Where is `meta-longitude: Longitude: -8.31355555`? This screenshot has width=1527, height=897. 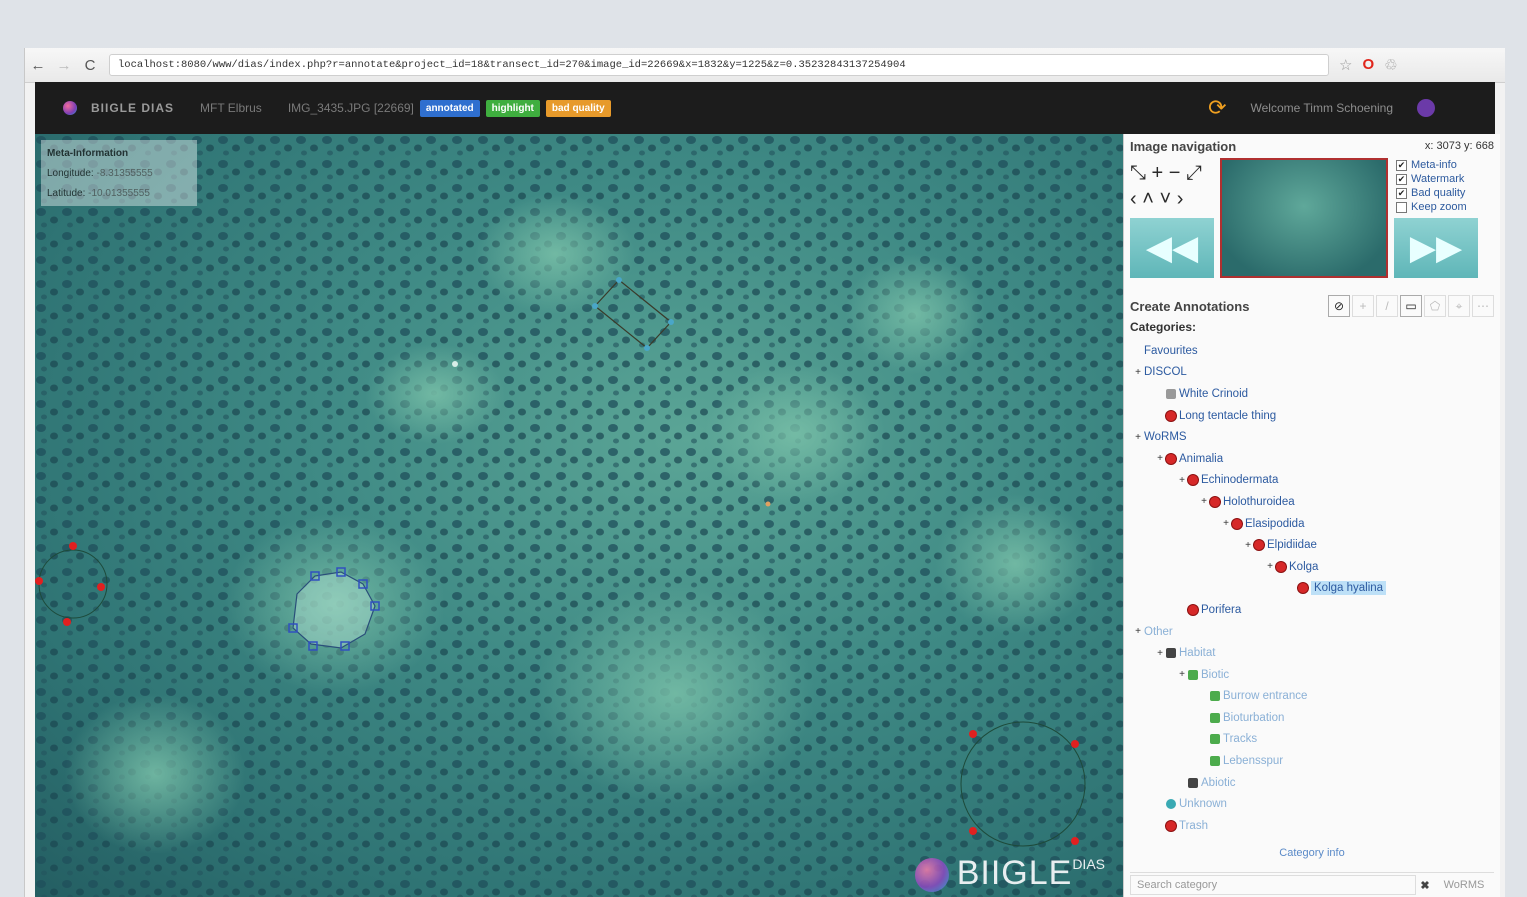 meta-longitude: Longitude: -8.31355555 is located at coordinates (119, 174).